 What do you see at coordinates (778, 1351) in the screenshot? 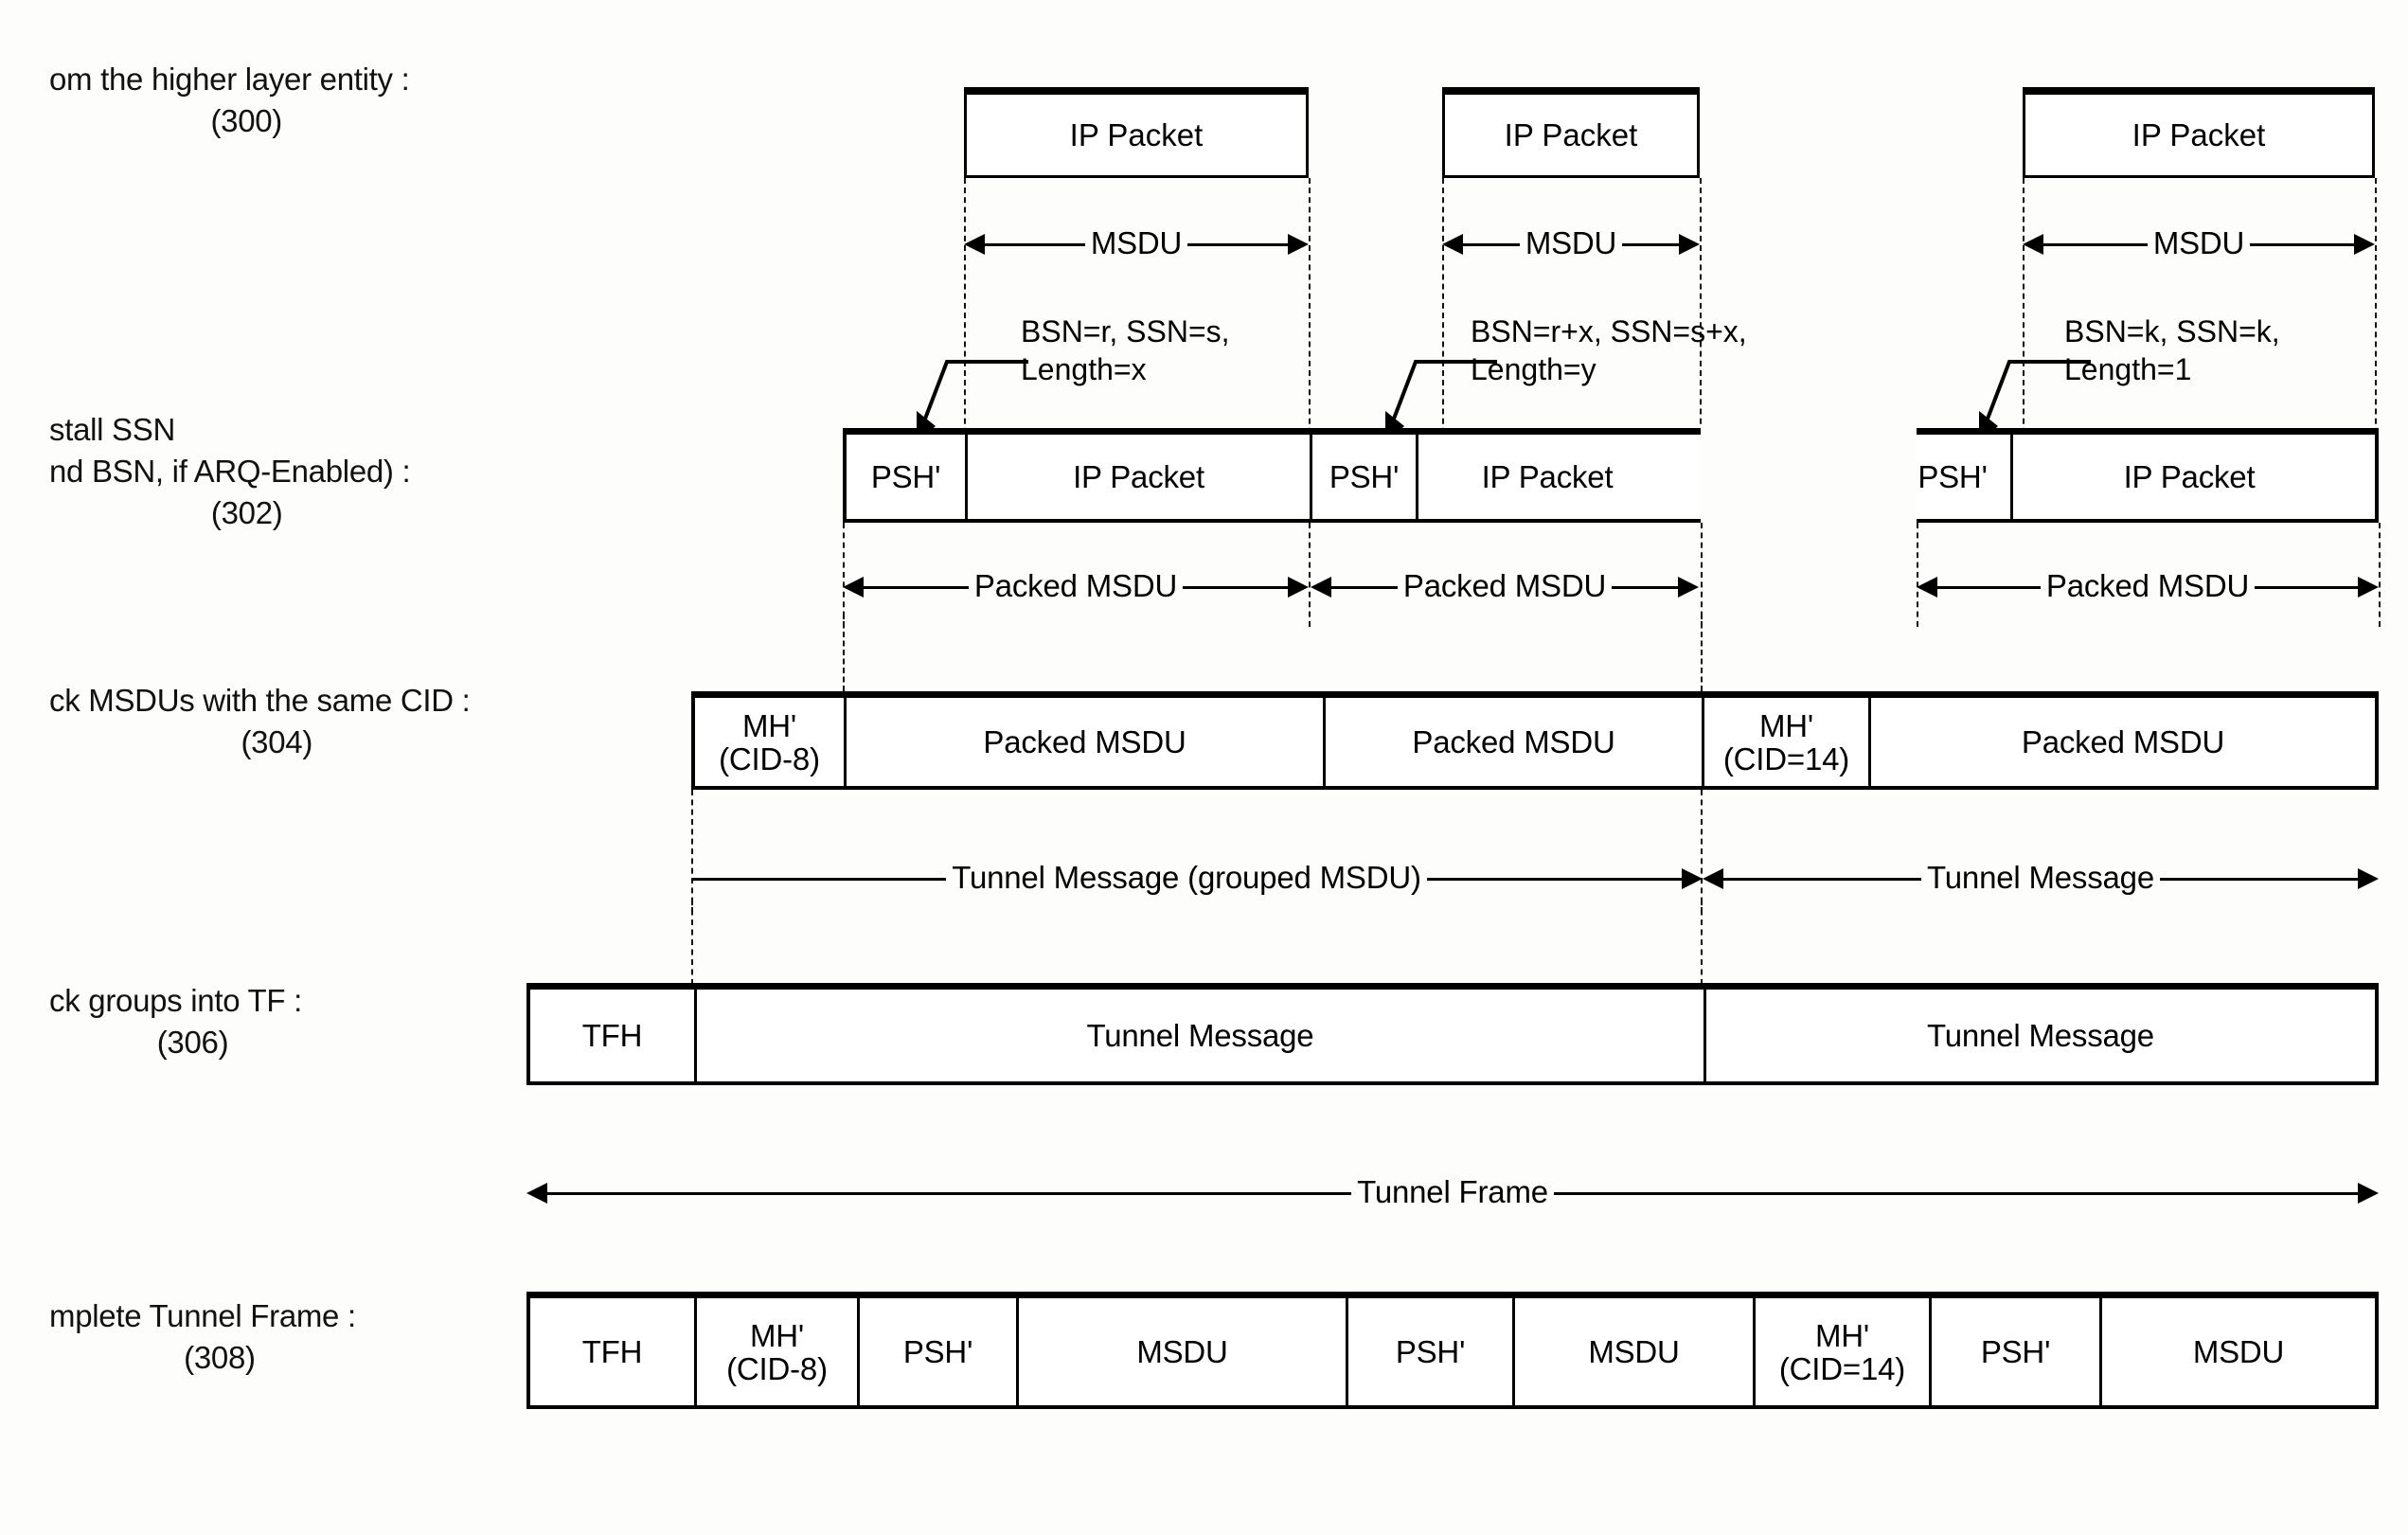
I see `cell-308-mh-cid-8: MH' (CID-8)` at bounding box center [778, 1351].